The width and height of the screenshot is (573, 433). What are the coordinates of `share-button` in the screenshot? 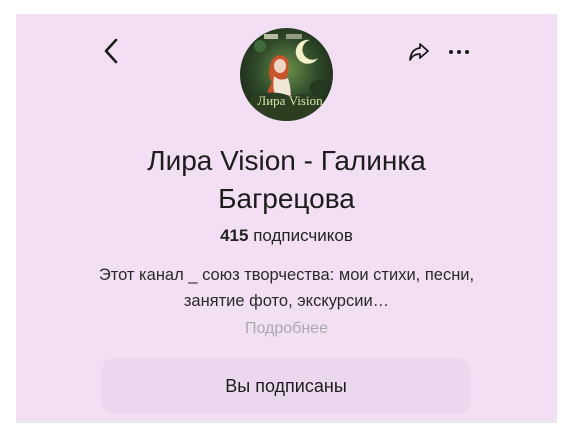 It's located at (419, 52).